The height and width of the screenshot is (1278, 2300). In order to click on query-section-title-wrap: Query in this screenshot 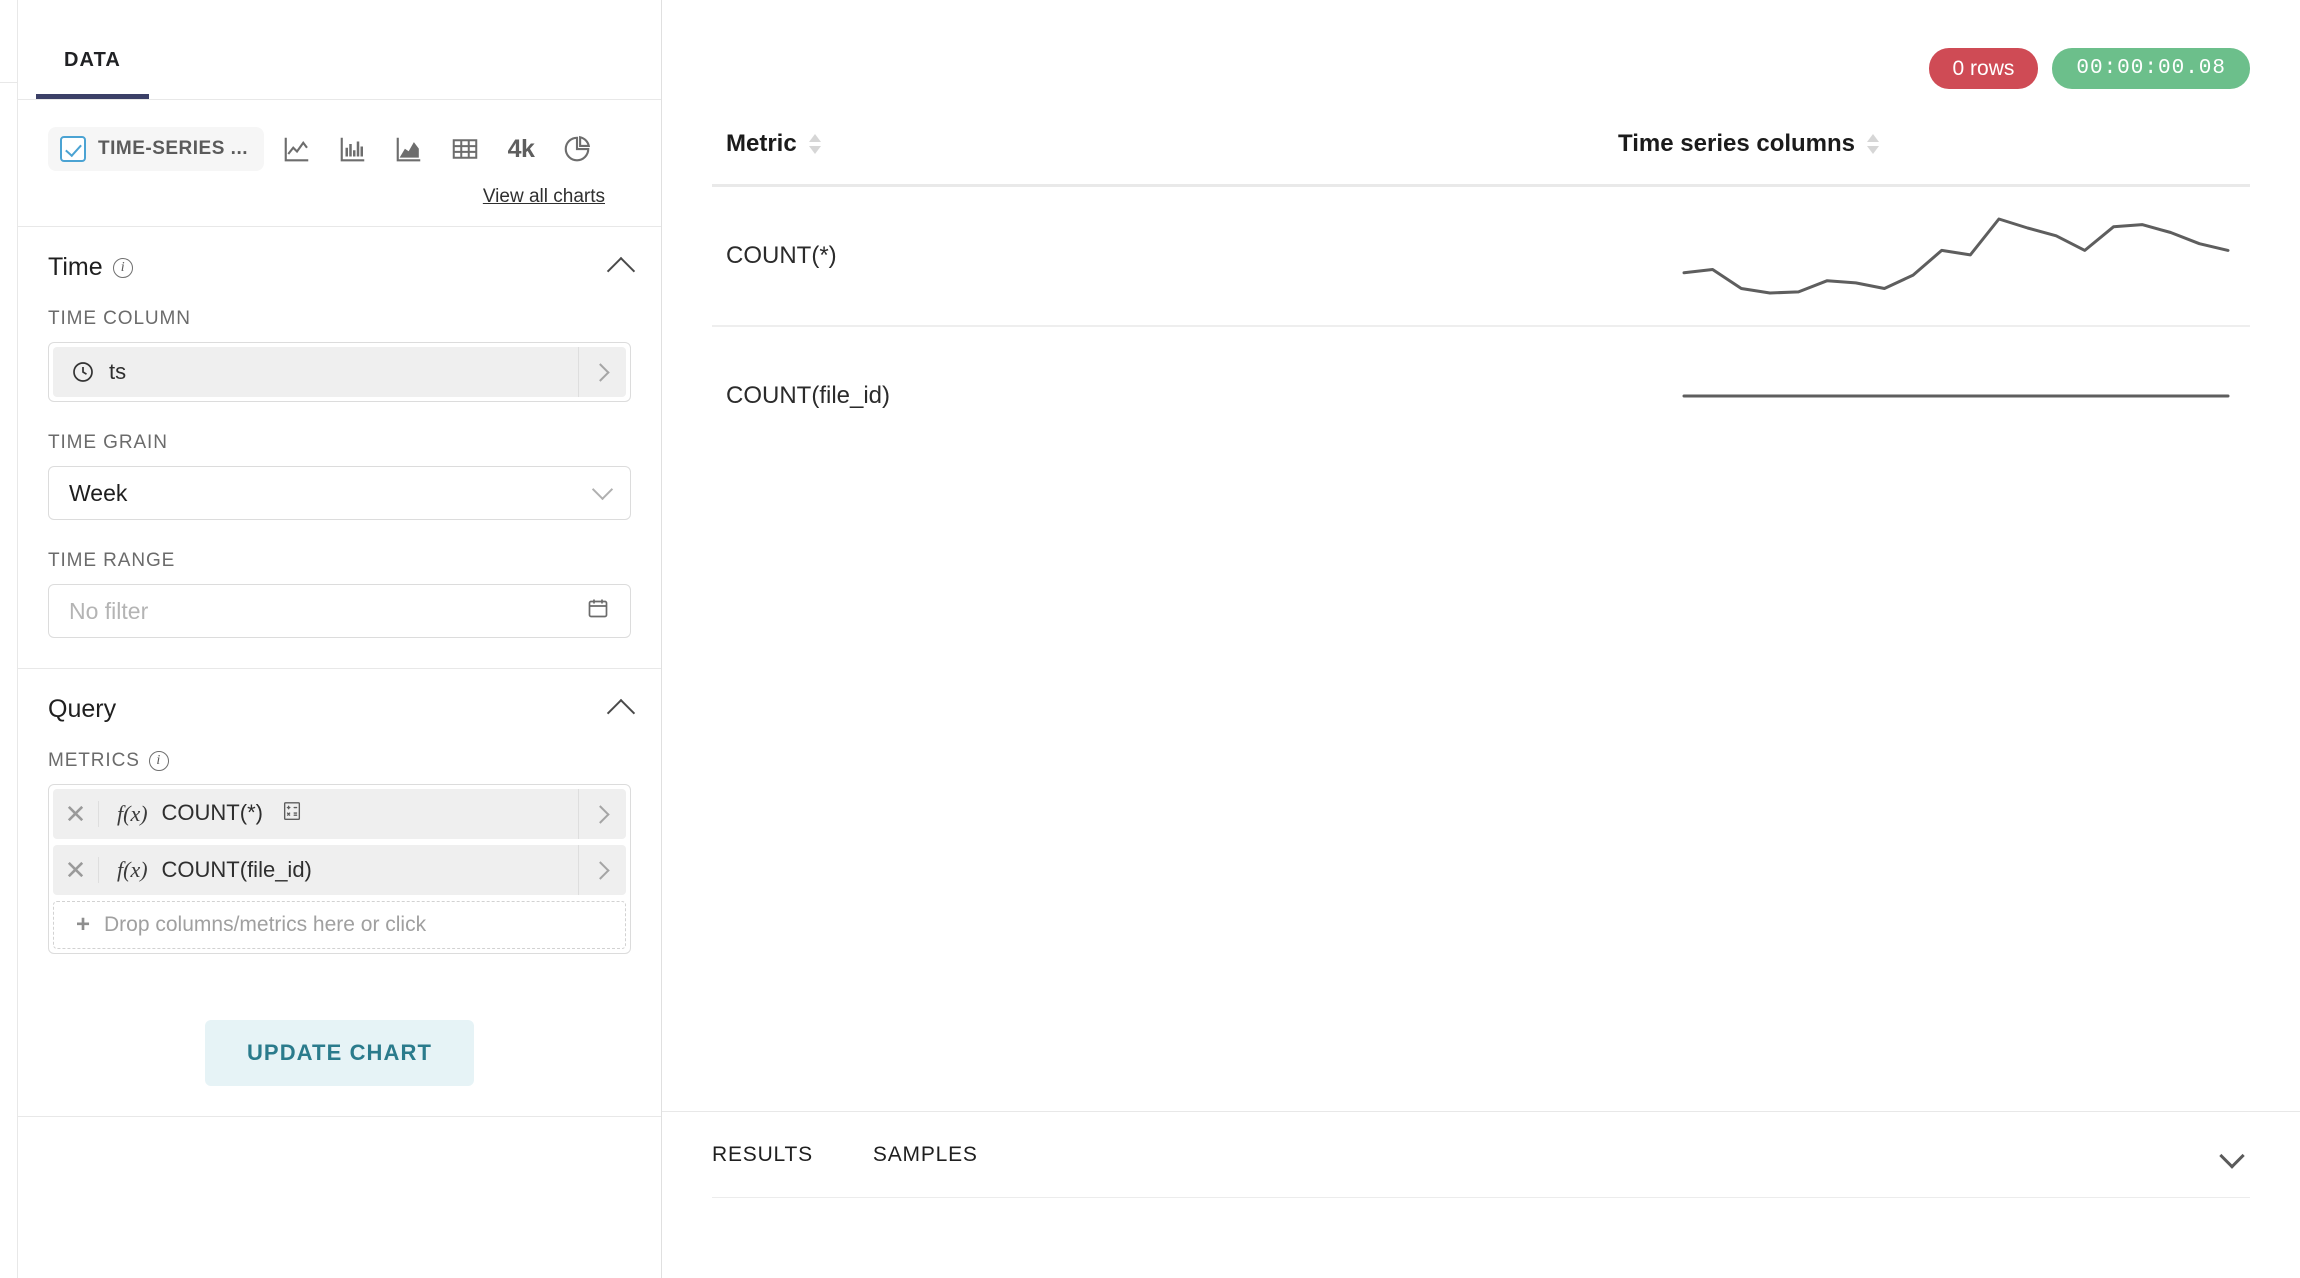, I will do `click(82, 709)`.